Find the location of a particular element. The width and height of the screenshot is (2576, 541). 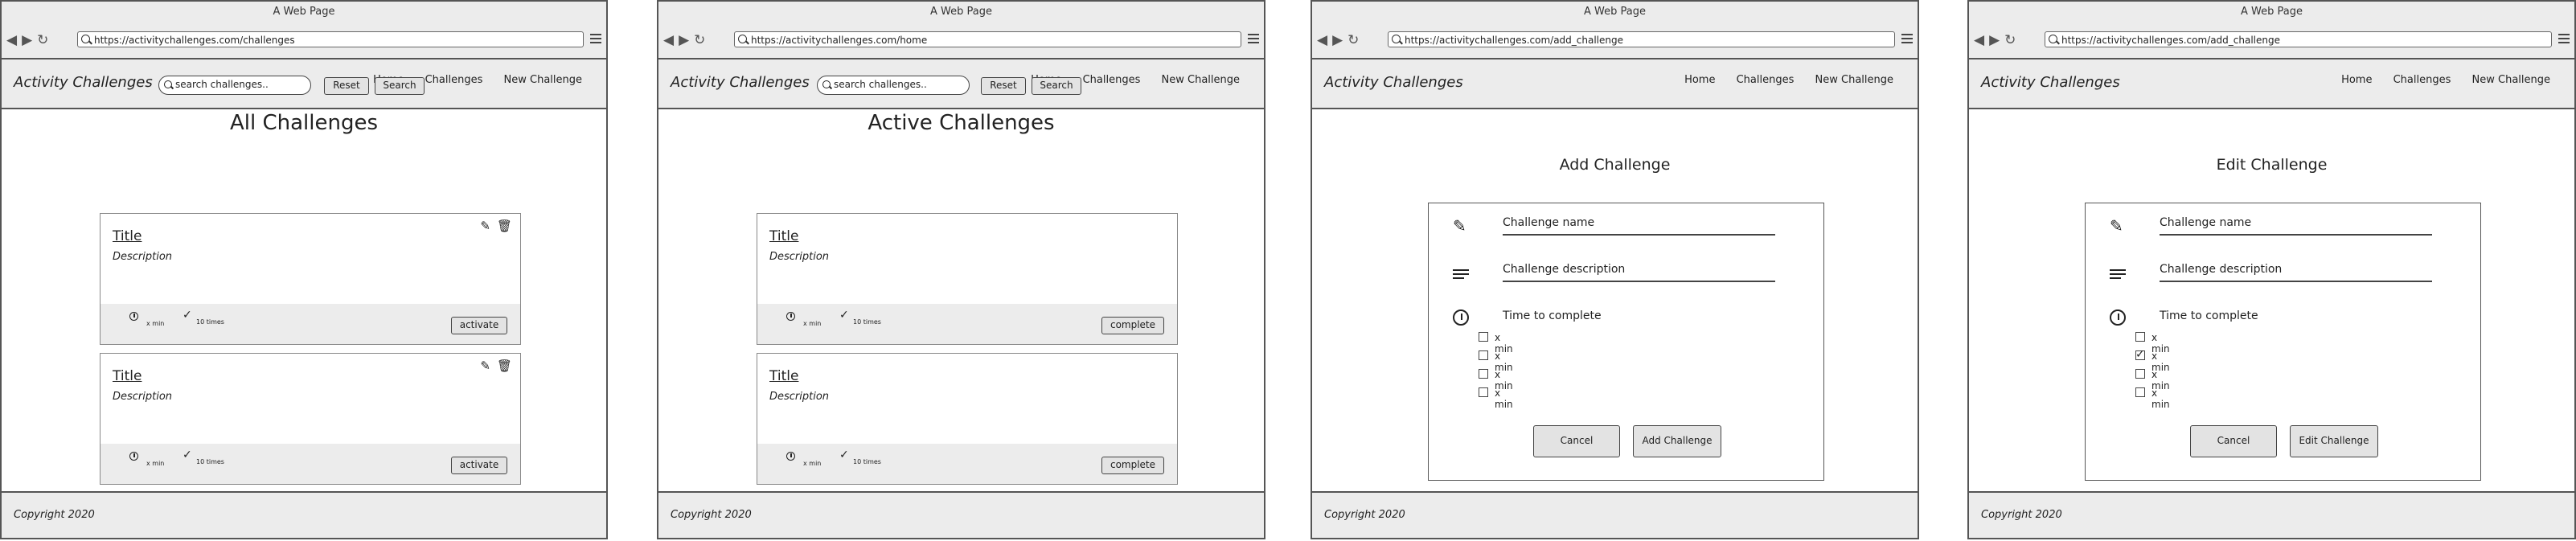

site-nav: Home Challenges New Challenge is located at coordinates (2437, 80).